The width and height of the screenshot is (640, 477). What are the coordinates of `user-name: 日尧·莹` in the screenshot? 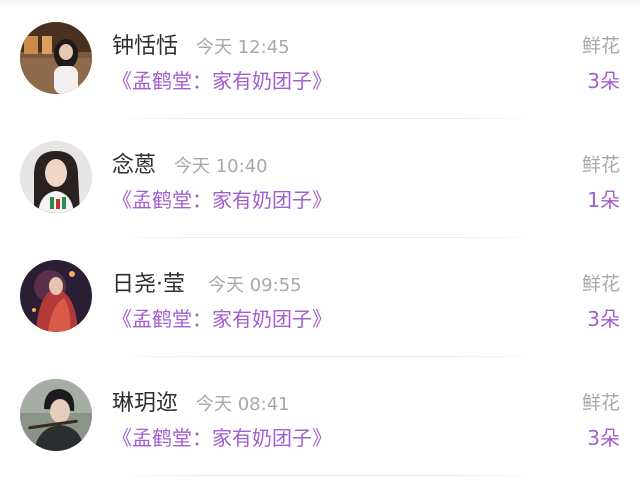 It's located at (148, 282).